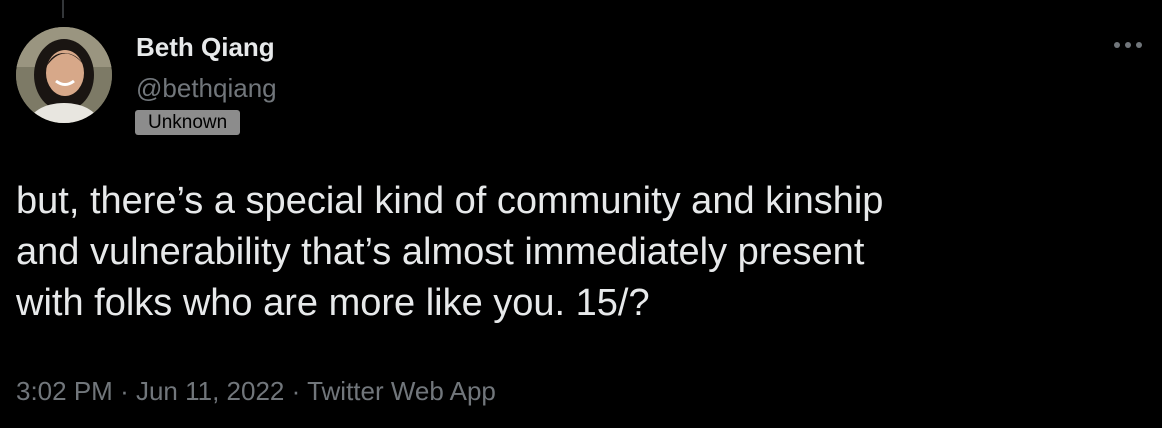  What do you see at coordinates (206, 88) in the screenshot?
I see `author-handle: @bethqiang` at bounding box center [206, 88].